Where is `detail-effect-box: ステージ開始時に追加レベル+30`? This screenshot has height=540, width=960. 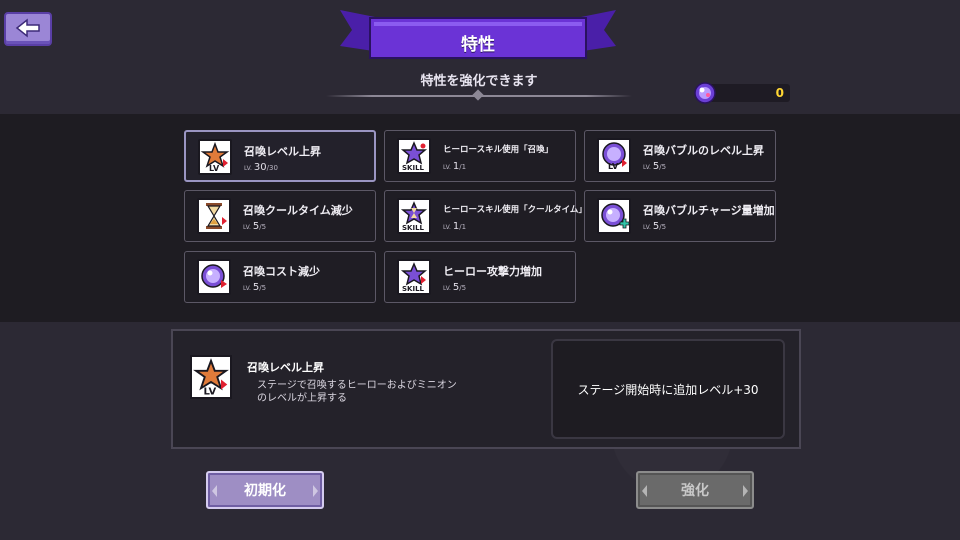
detail-effect-box: ステージ開始時に追加レベル+30 is located at coordinates (668, 389).